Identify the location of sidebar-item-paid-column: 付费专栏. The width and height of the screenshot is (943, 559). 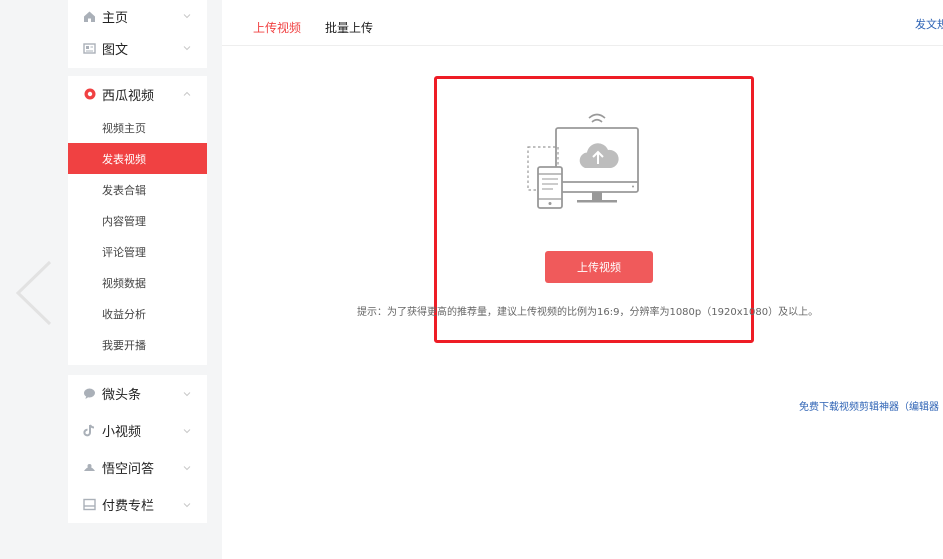
(137, 504).